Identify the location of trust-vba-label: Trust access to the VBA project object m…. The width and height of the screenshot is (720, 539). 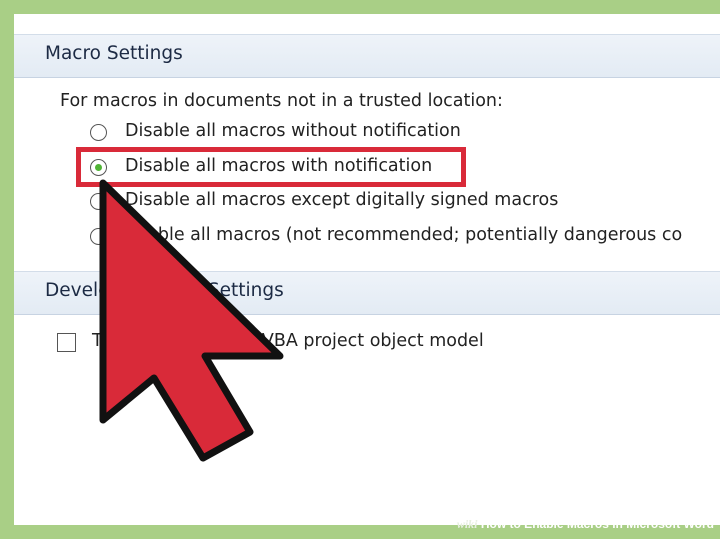
(288, 341).